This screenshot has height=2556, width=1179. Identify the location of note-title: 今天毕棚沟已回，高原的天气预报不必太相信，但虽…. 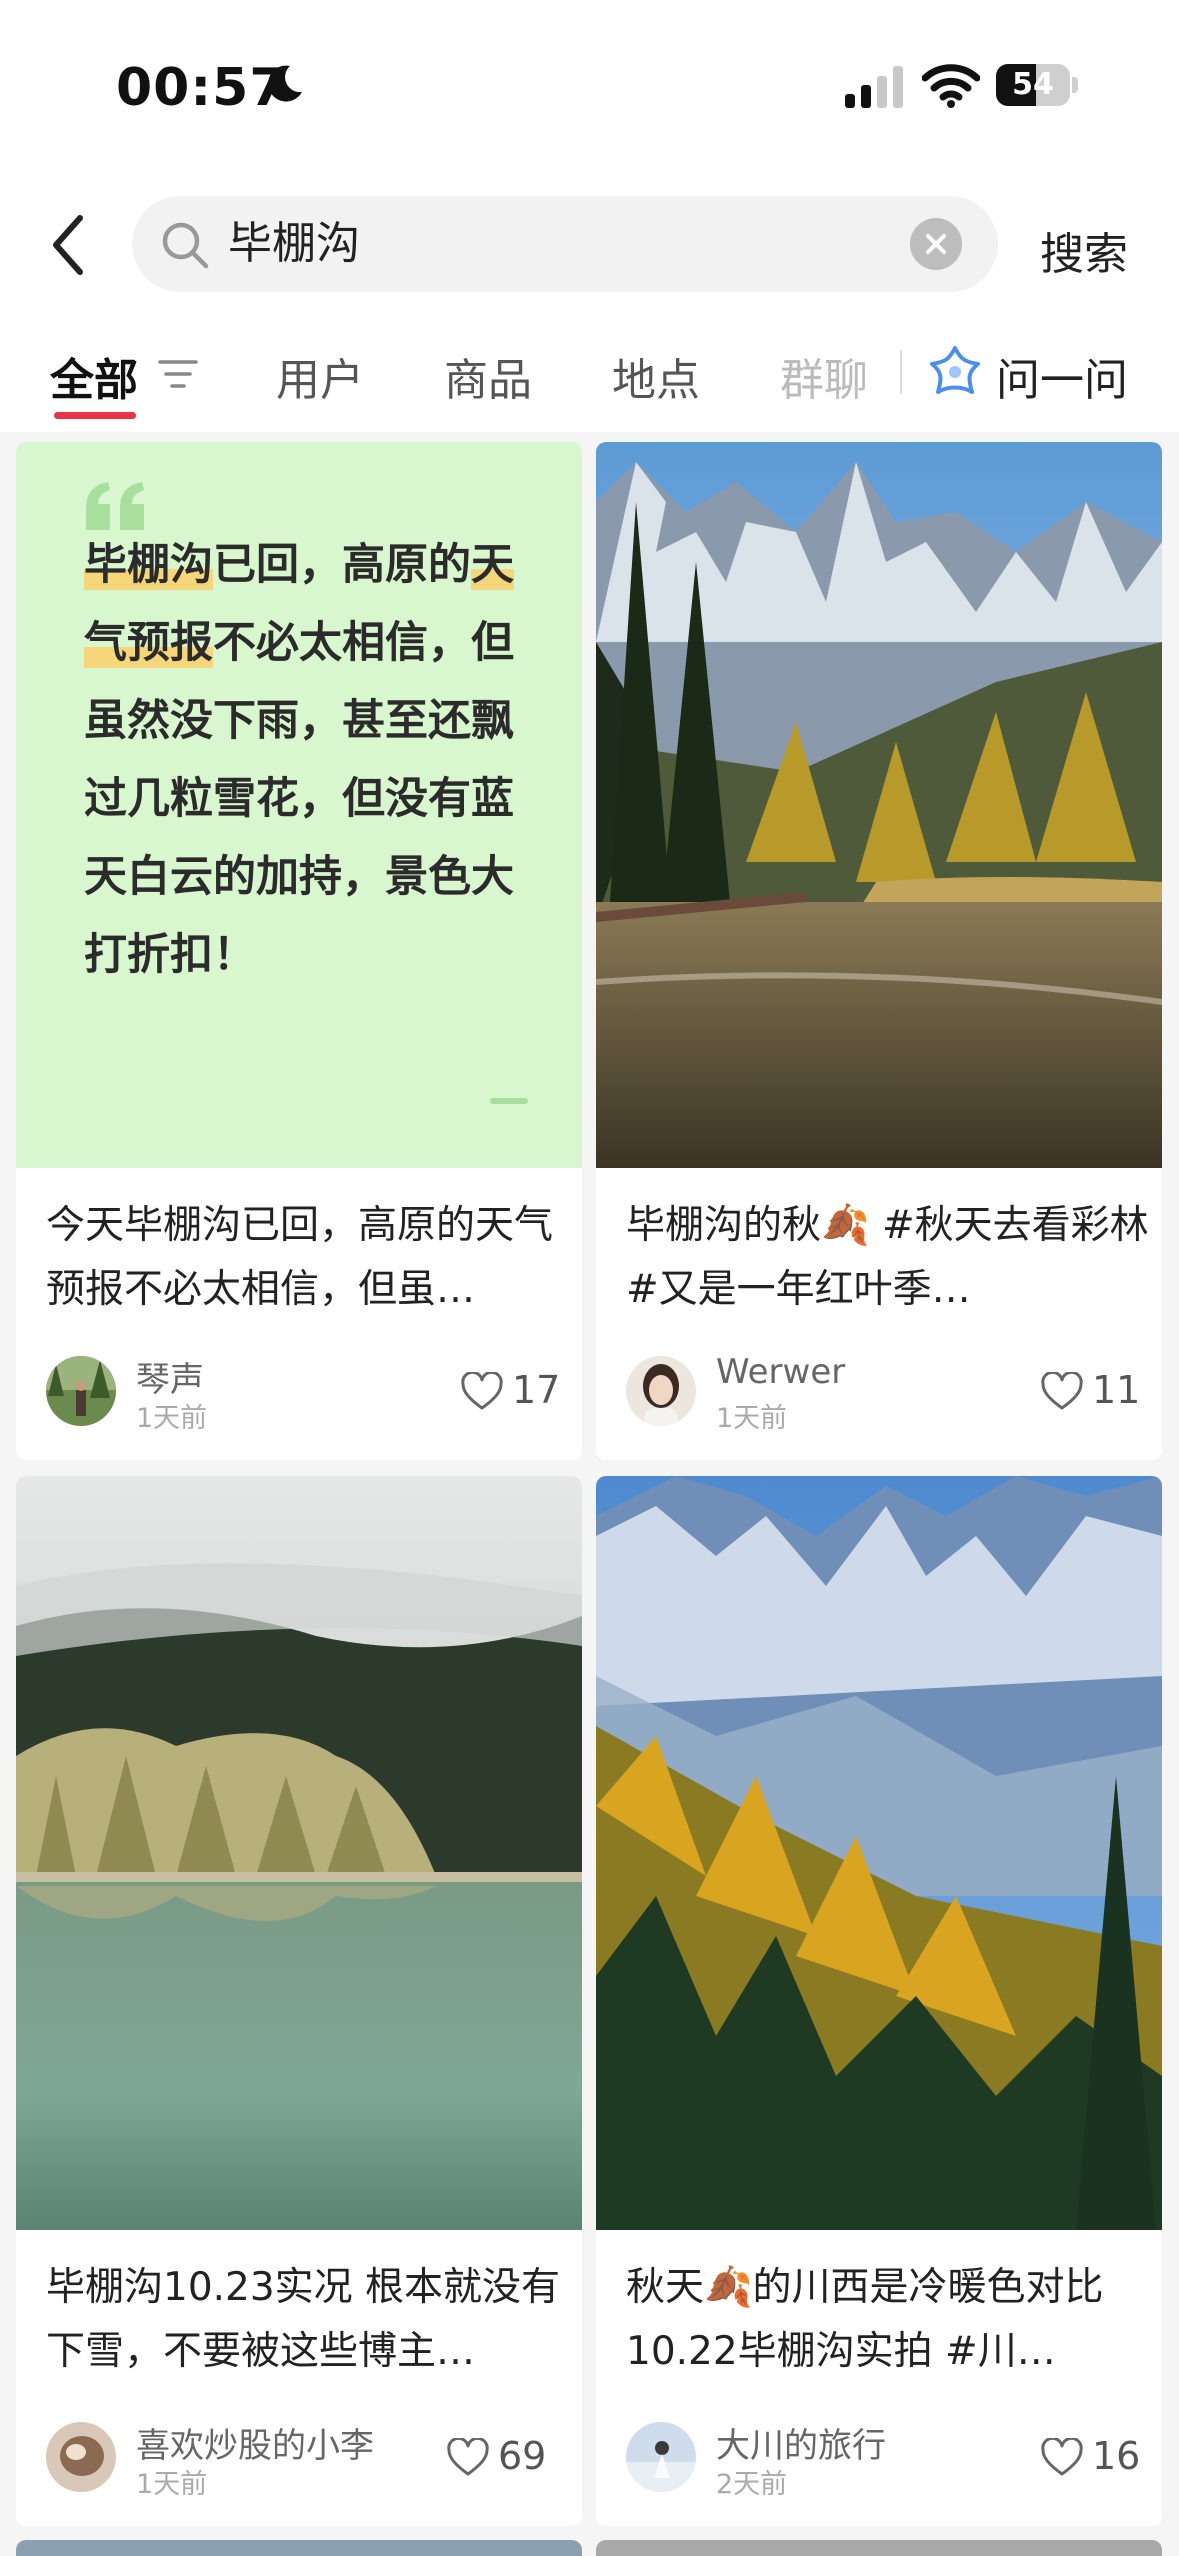
(300, 1257).